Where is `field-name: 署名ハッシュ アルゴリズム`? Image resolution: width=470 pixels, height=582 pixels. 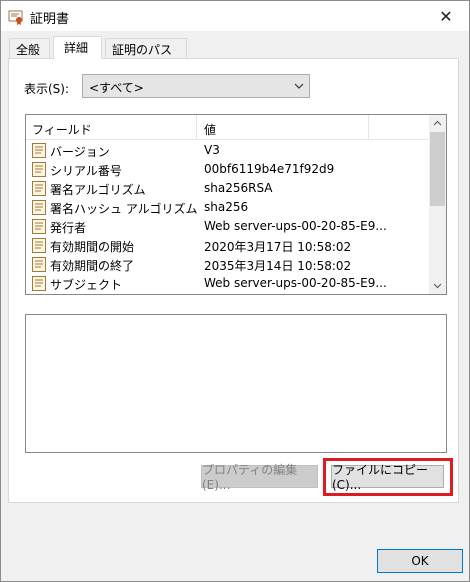 field-name: 署名ハッシュ アルゴリズム is located at coordinates (124, 209).